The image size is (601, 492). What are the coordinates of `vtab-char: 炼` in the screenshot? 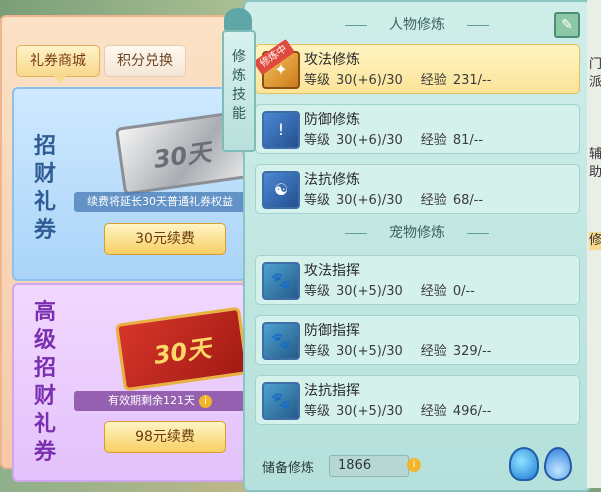 It's located at (239, 76).